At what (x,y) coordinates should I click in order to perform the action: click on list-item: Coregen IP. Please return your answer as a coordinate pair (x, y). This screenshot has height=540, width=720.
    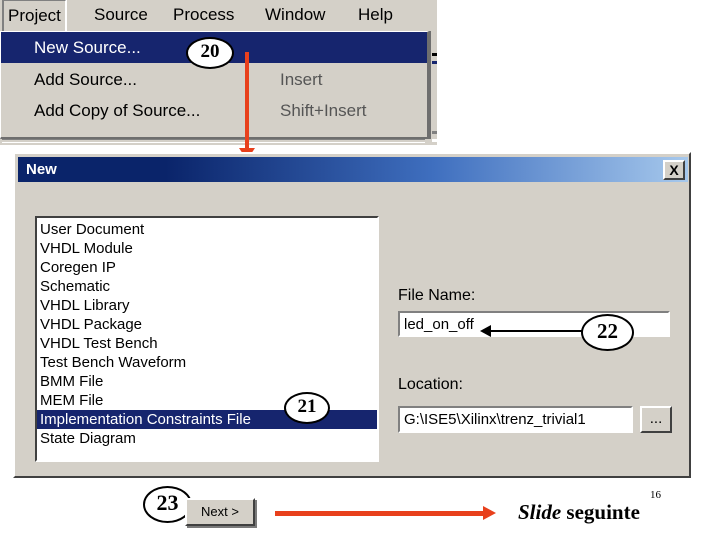
    Looking at the image, I should click on (207, 267).